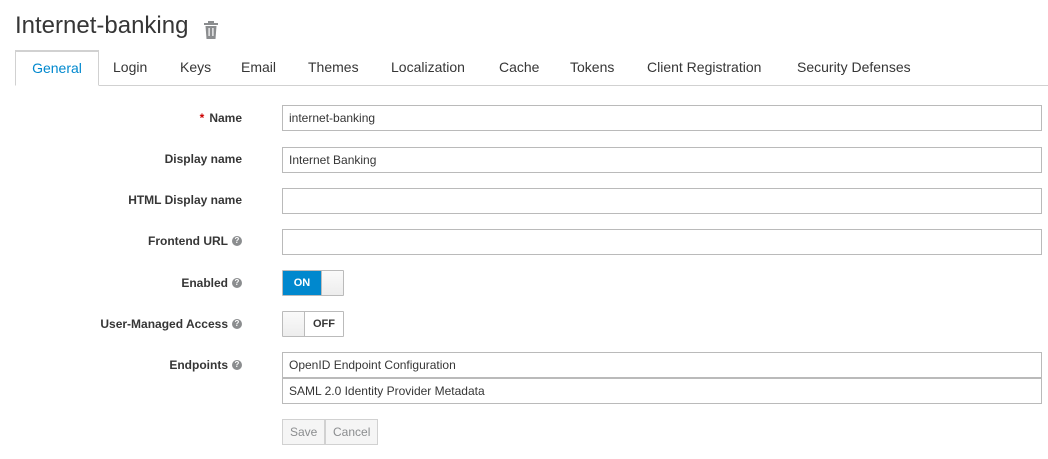 The height and width of the screenshot is (459, 1048). Describe the element at coordinates (204, 283) in the screenshot. I see `enabled-label-text: Enabled` at that location.